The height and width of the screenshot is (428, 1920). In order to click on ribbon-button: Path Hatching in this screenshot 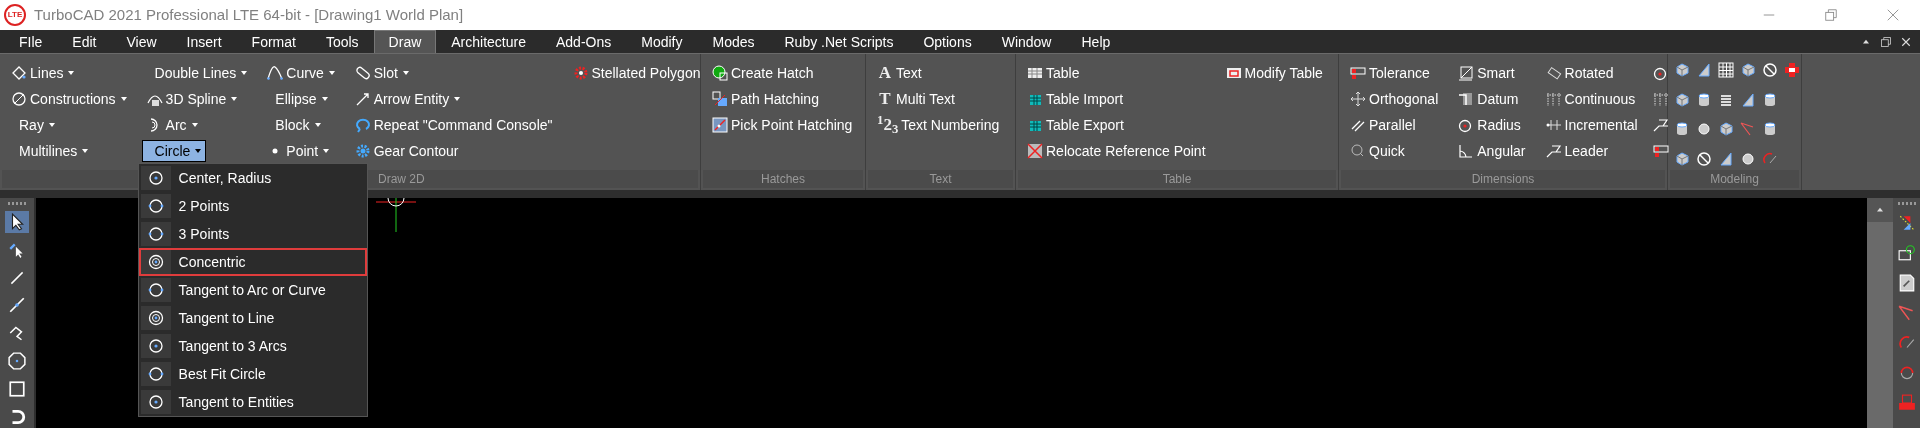, I will do `click(765, 99)`.